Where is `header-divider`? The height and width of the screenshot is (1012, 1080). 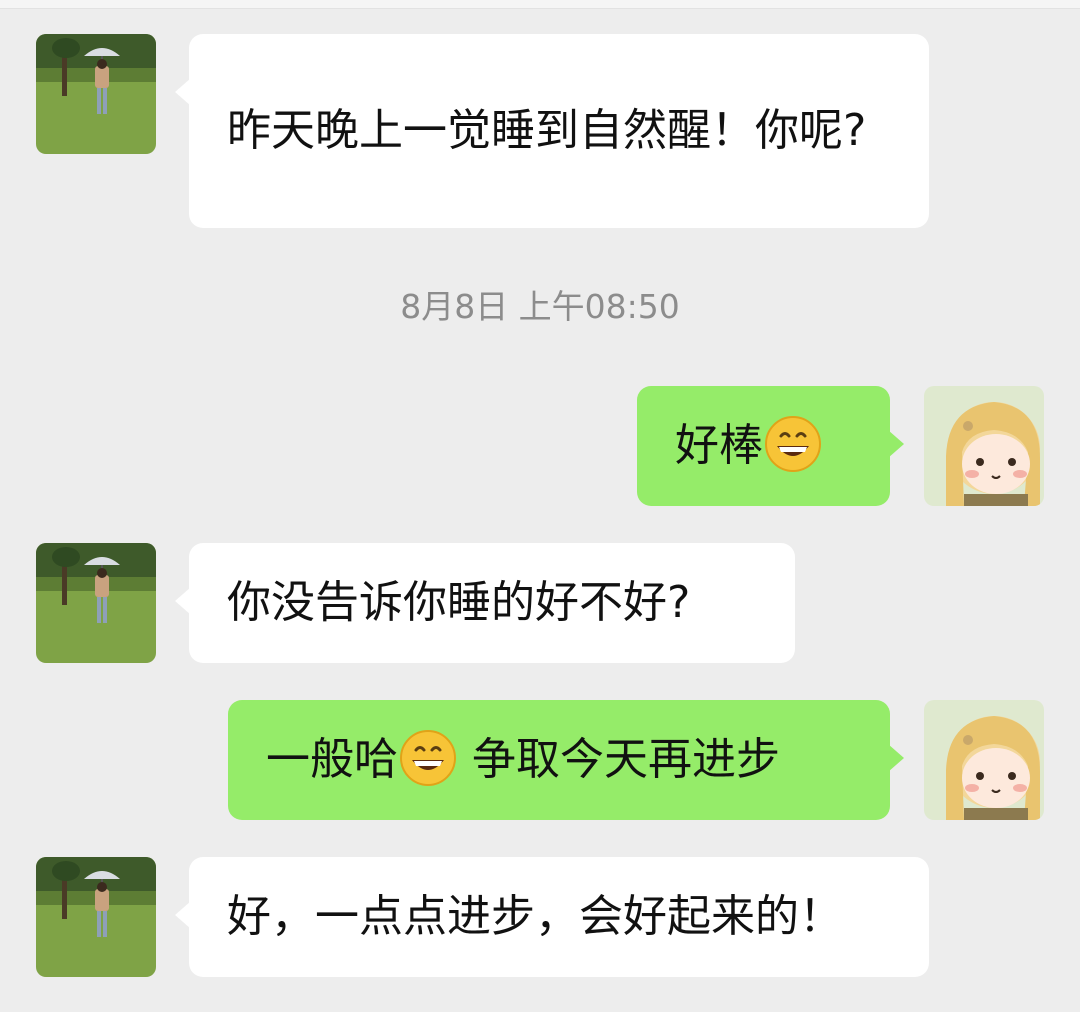
header-divider is located at coordinates (540, 4).